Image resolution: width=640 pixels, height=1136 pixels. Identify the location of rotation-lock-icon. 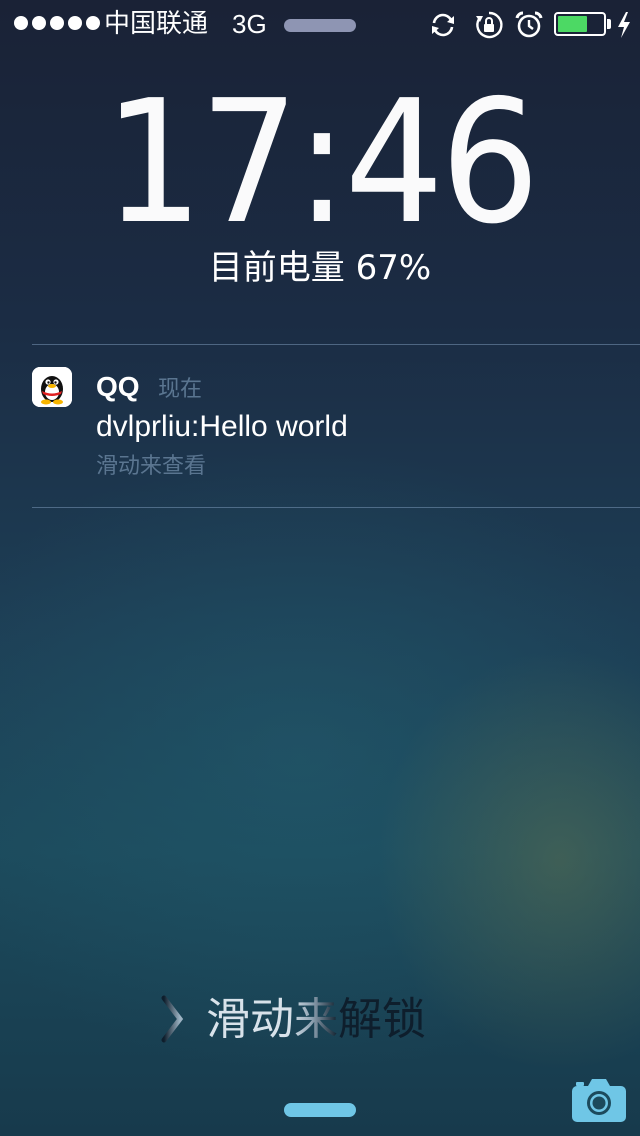
(489, 25).